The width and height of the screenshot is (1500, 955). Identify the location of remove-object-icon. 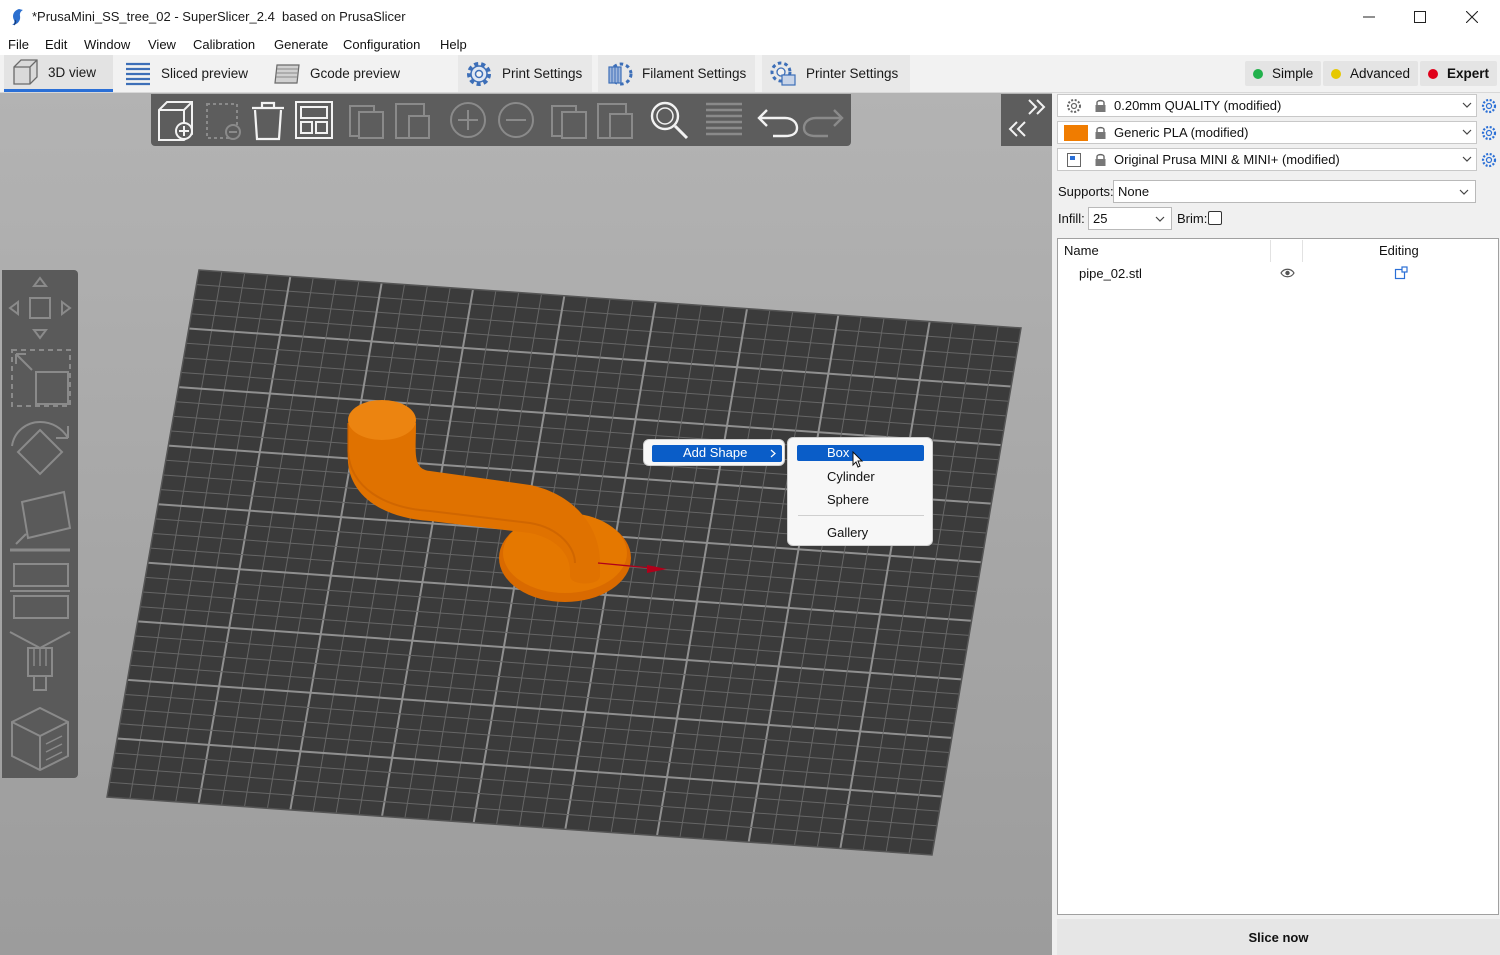
(223, 120).